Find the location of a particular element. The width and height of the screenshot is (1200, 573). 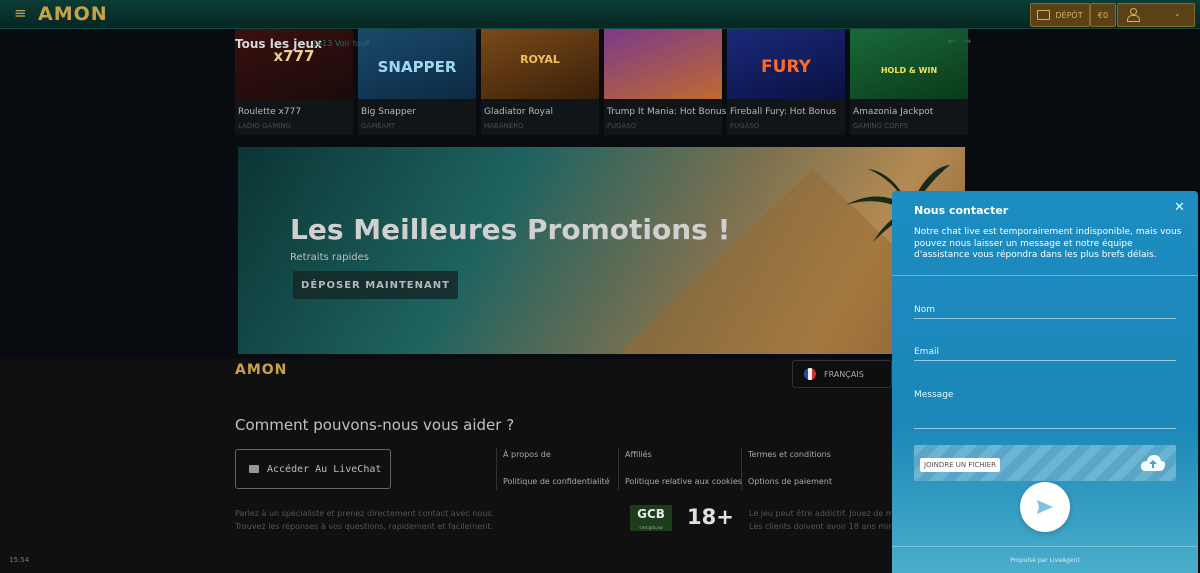

top-bar: ≡ AMON DÉPÔT €0 ⌄ is located at coordinates (600, 14).